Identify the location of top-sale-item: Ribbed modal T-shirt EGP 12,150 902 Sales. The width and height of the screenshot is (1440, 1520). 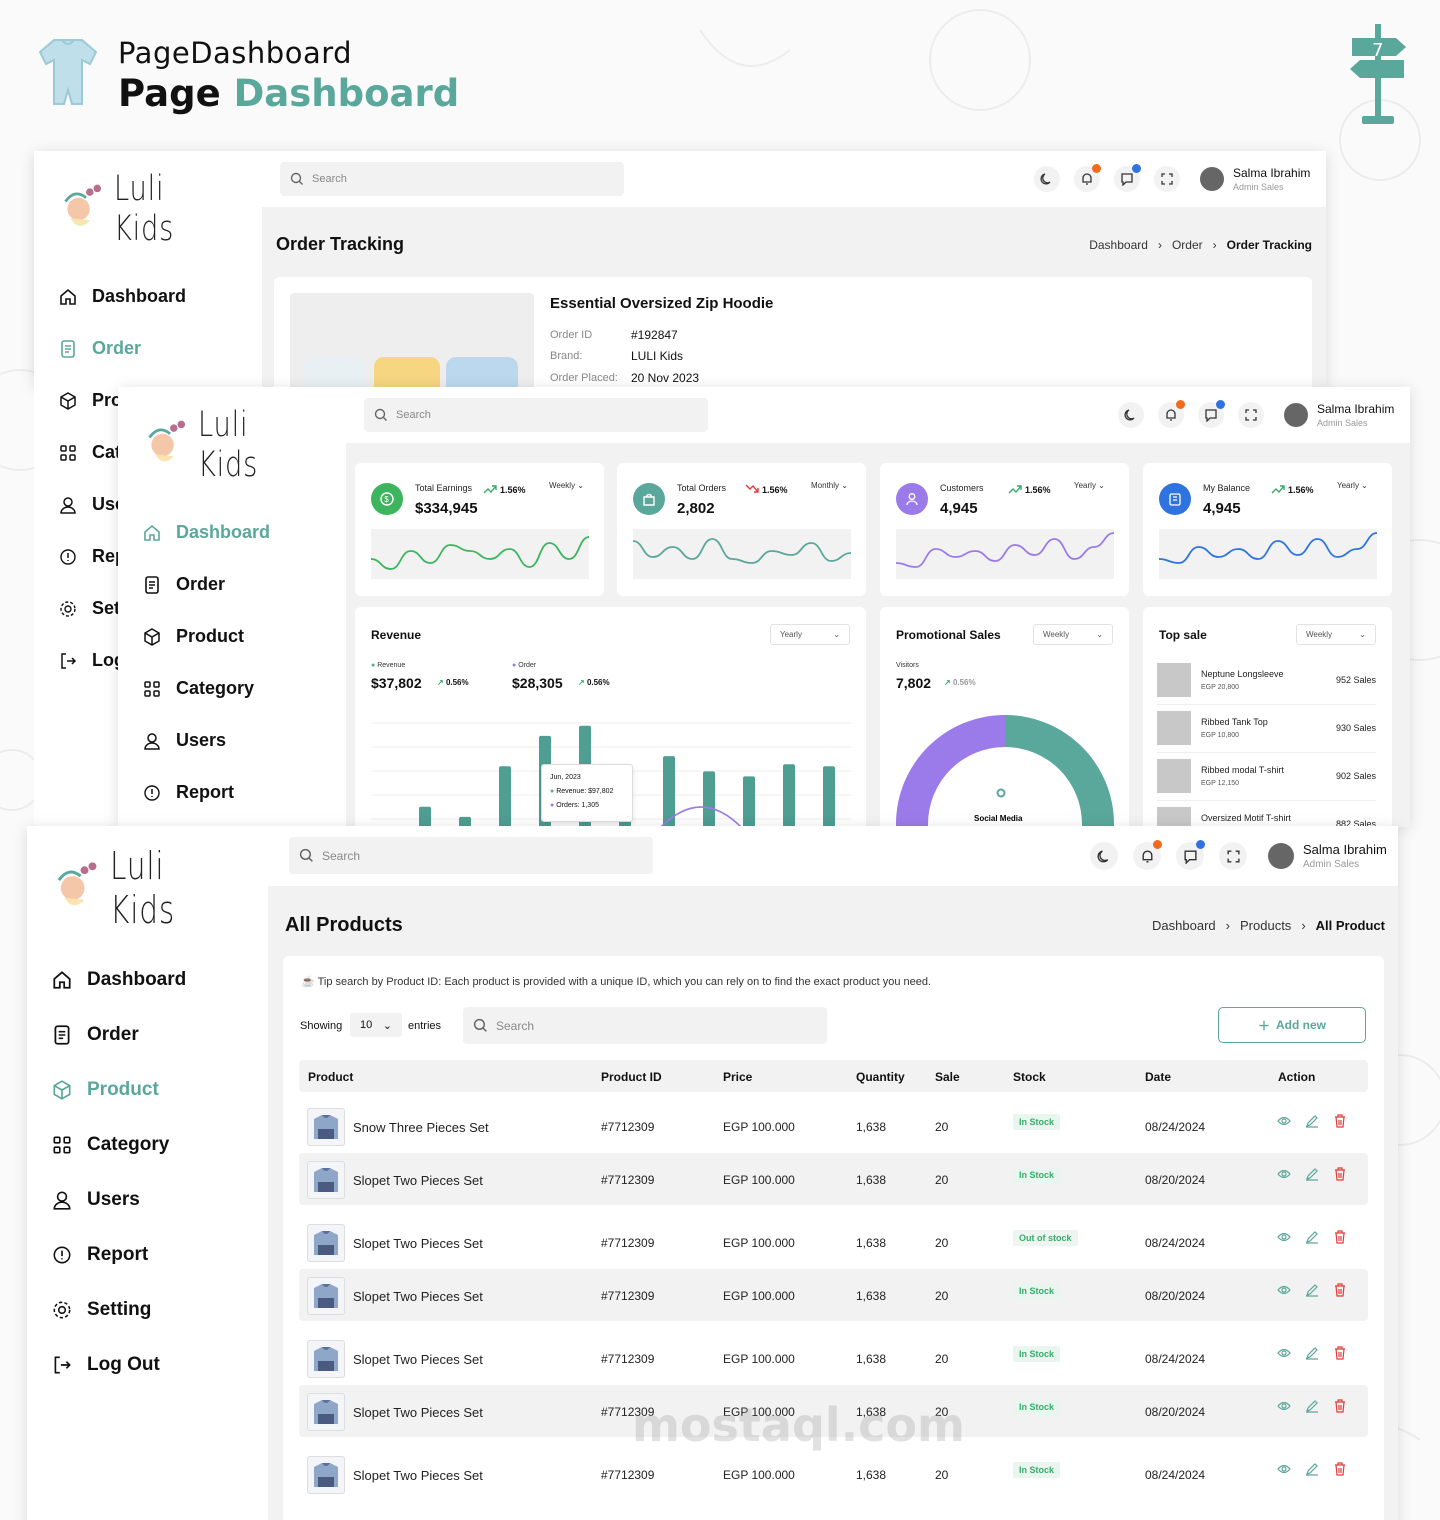
(1266, 778).